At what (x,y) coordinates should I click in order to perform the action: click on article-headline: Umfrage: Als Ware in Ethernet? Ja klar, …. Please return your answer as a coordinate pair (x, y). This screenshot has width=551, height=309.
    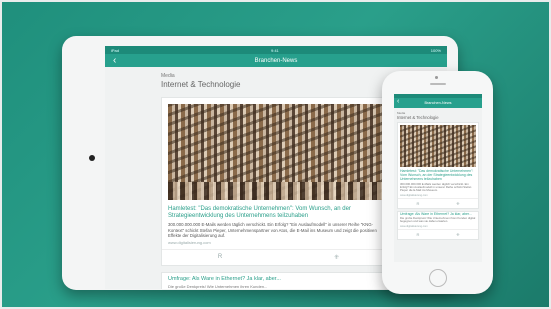
    Looking at the image, I should click on (278, 279).